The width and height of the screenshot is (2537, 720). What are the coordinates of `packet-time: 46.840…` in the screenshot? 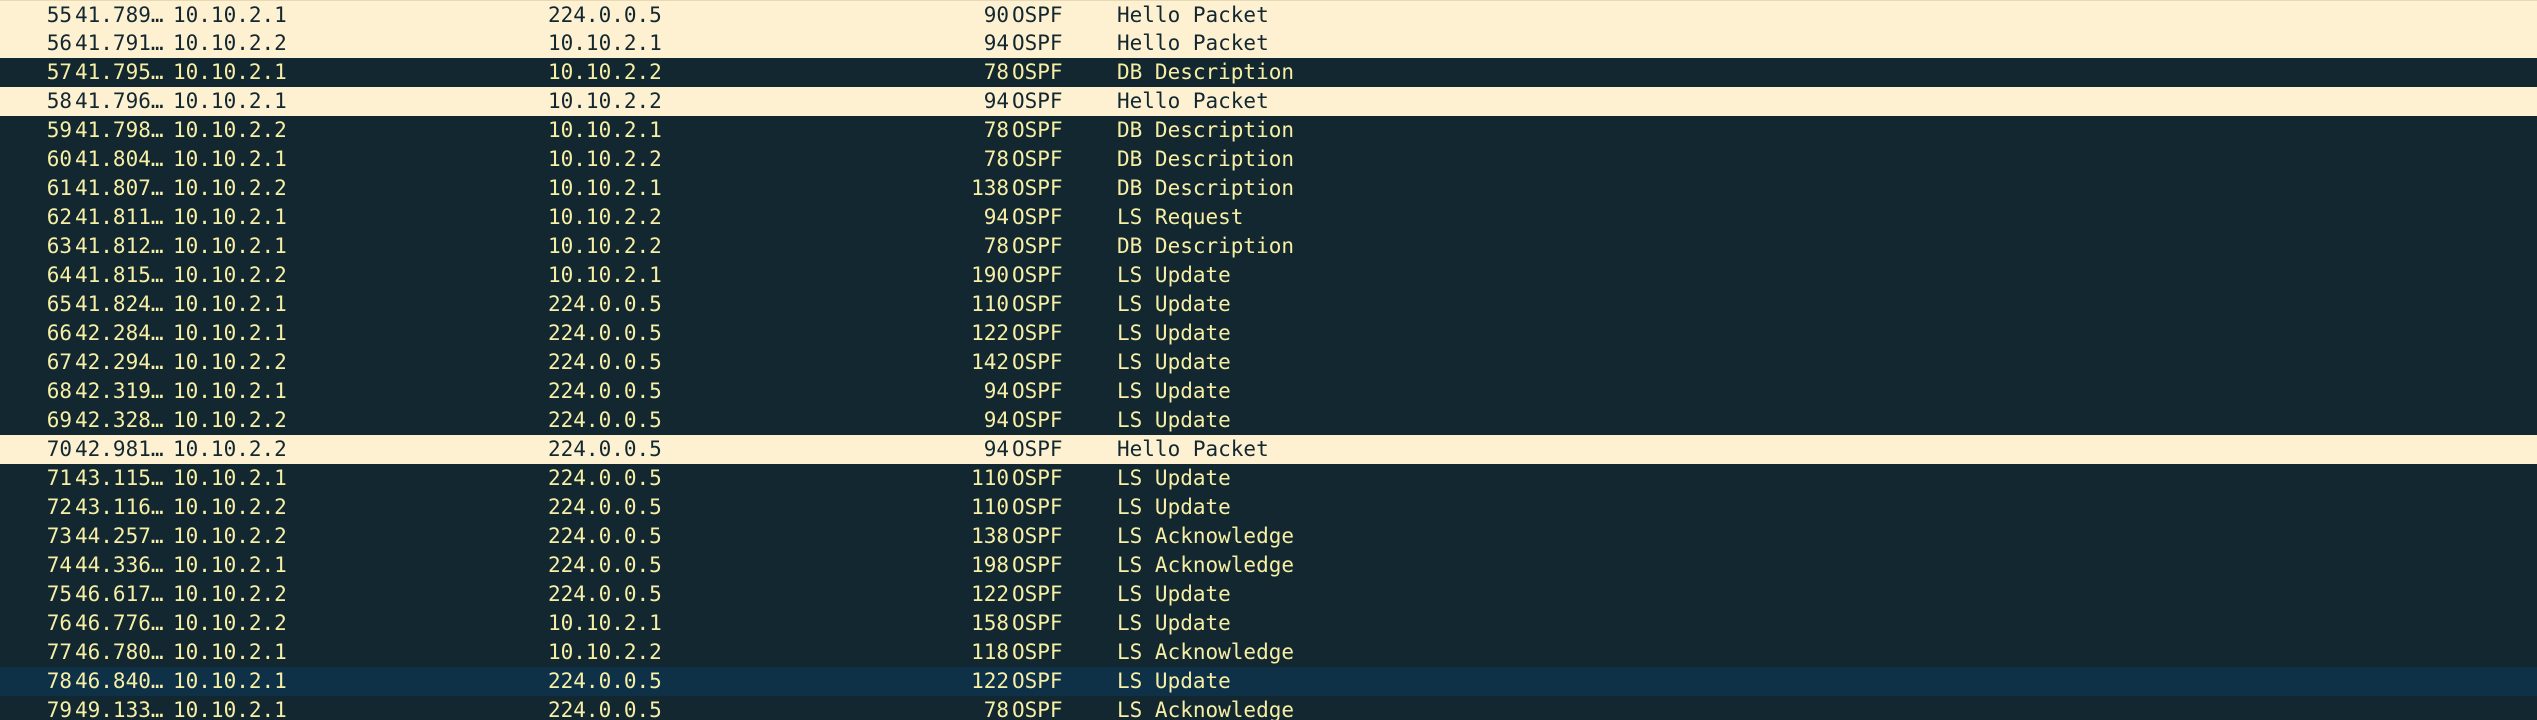 It's located at (119, 681).